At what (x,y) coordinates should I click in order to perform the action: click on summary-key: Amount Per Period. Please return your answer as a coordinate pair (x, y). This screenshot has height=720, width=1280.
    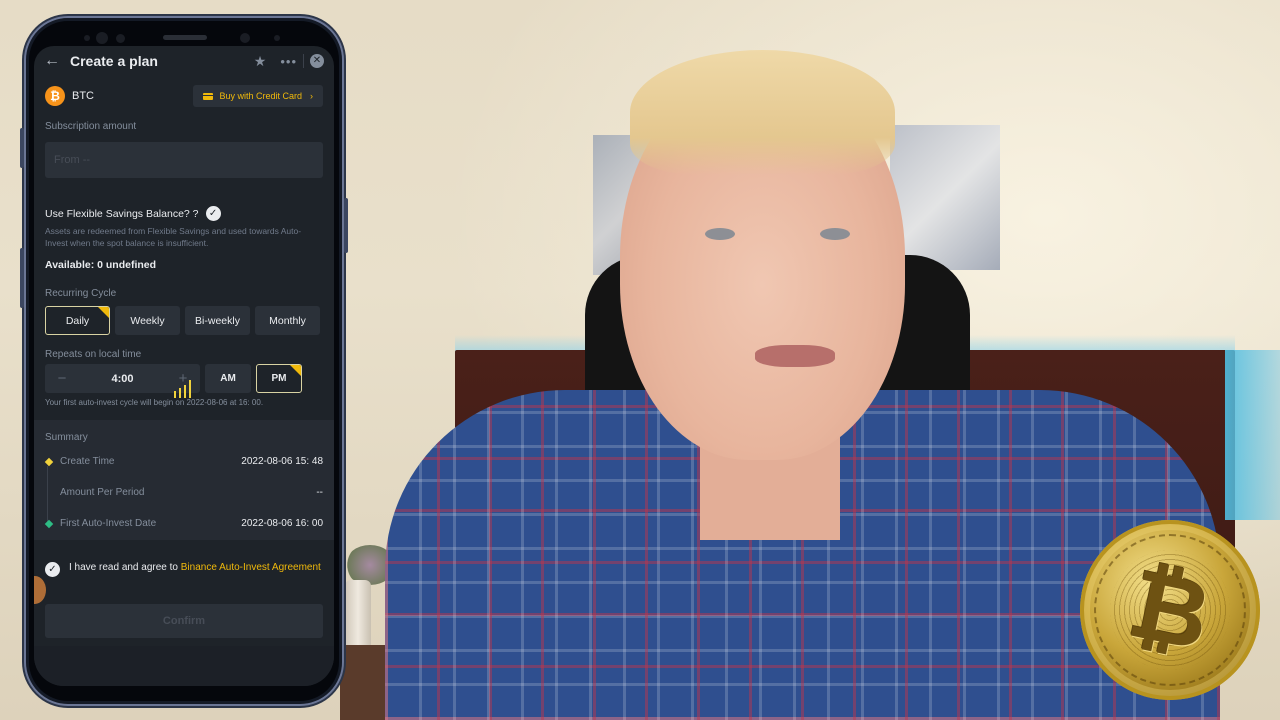
    Looking at the image, I should click on (102, 492).